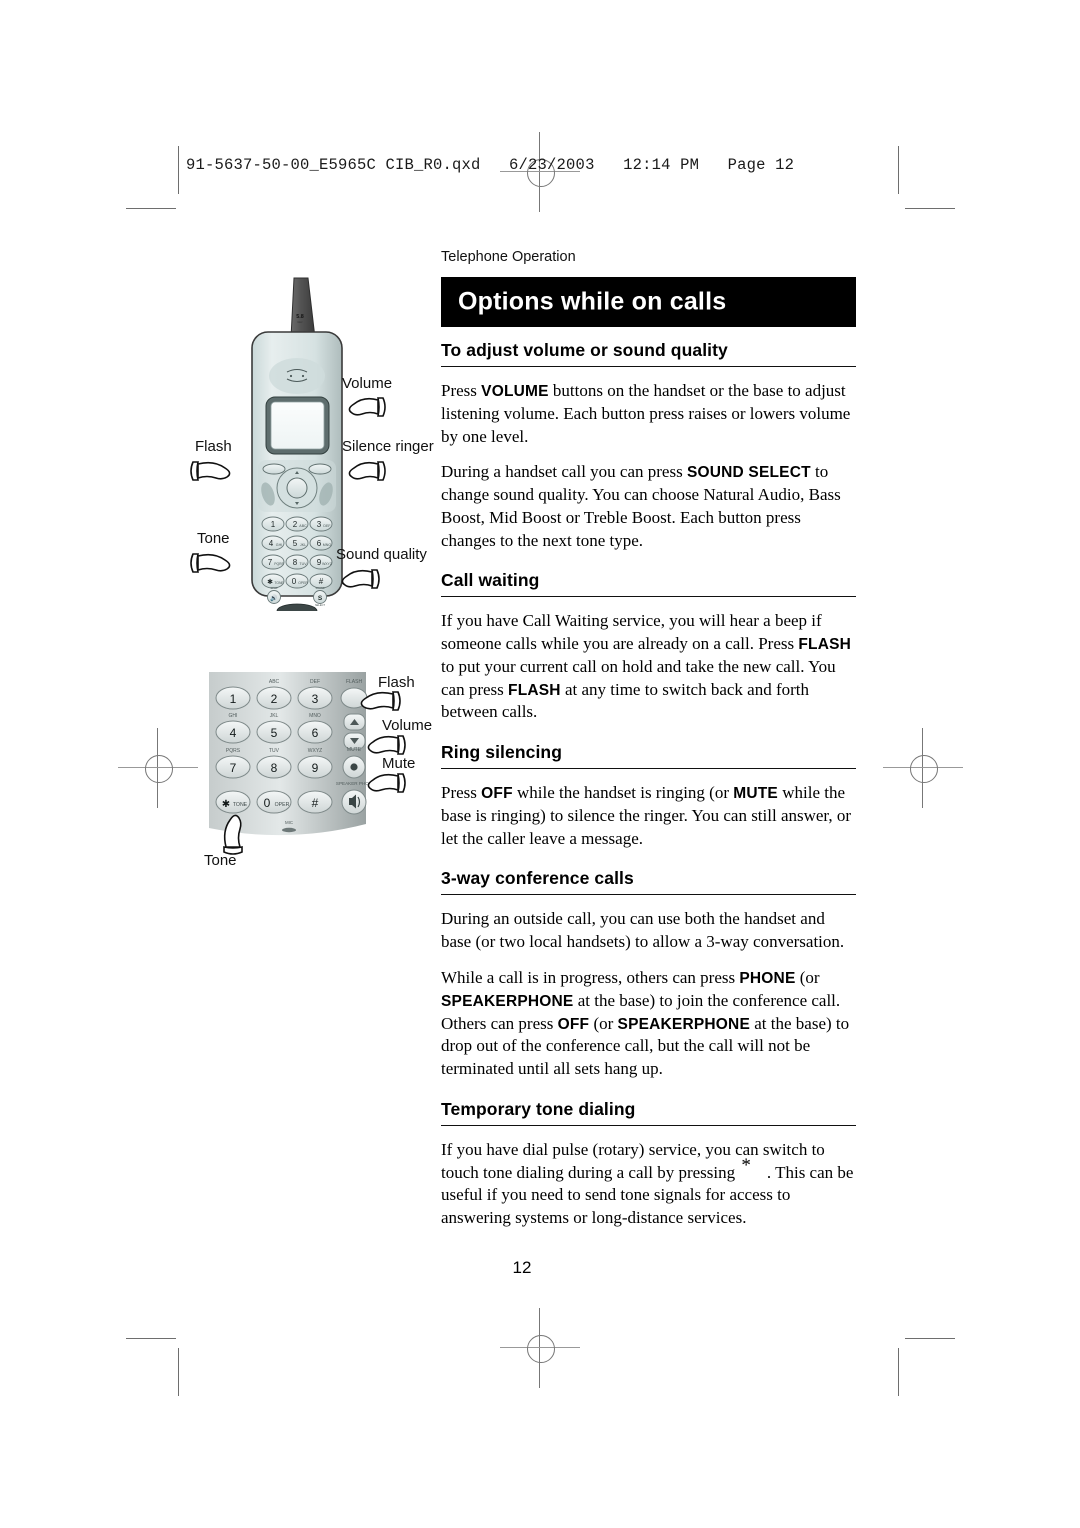 Image resolution: width=1080 pixels, height=1528 pixels. What do you see at coordinates (388, 446) in the screenshot?
I see `callout-label-silence-ringer: Silence ringer` at bounding box center [388, 446].